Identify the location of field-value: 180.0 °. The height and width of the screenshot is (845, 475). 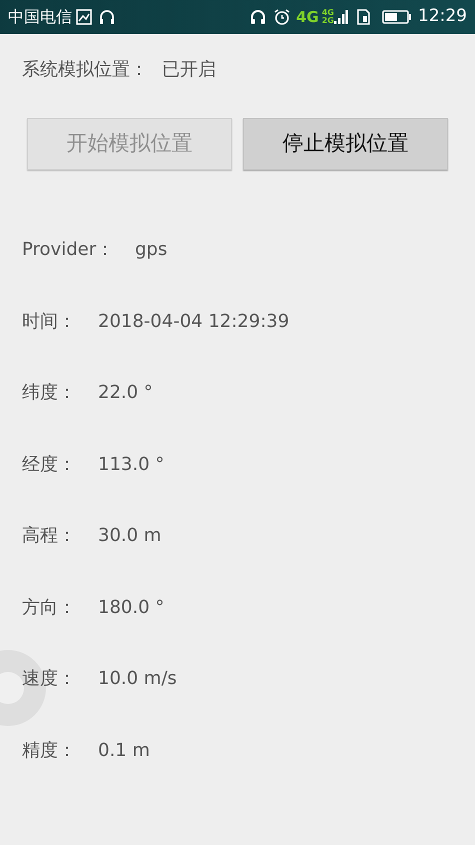
(131, 608).